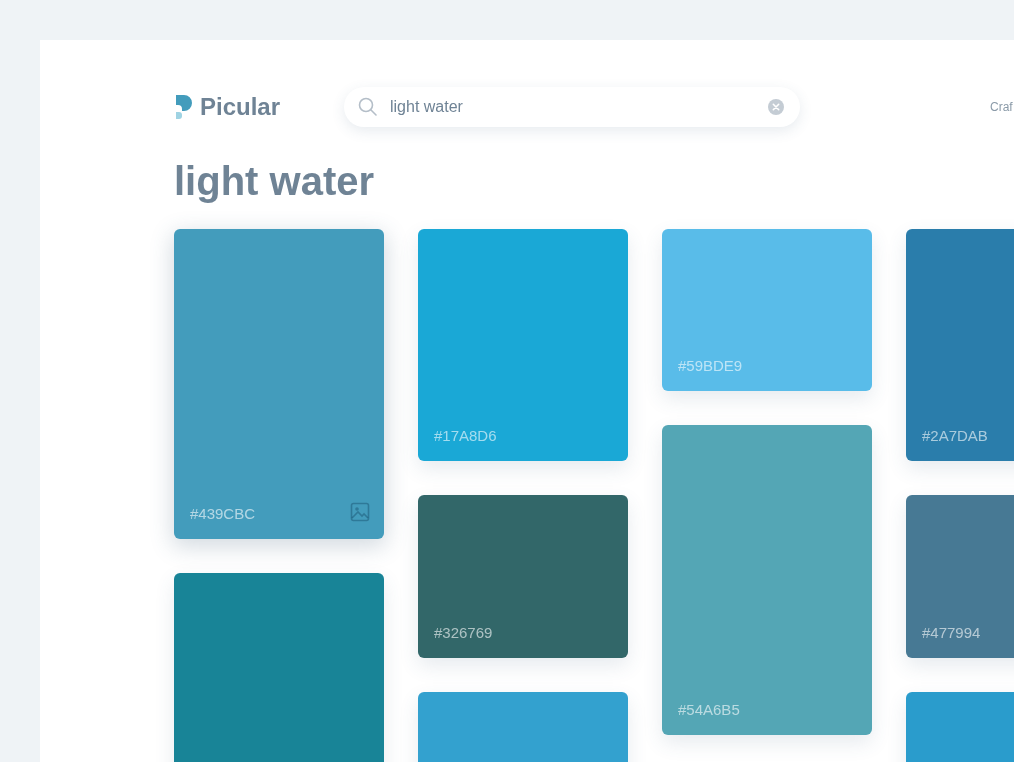 The width and height of the screenshot is (1014, 762). What do you see at coordinates (275, 181) in the screenshot?
I see `page-heading: light water` at bounding box center [275, 181].